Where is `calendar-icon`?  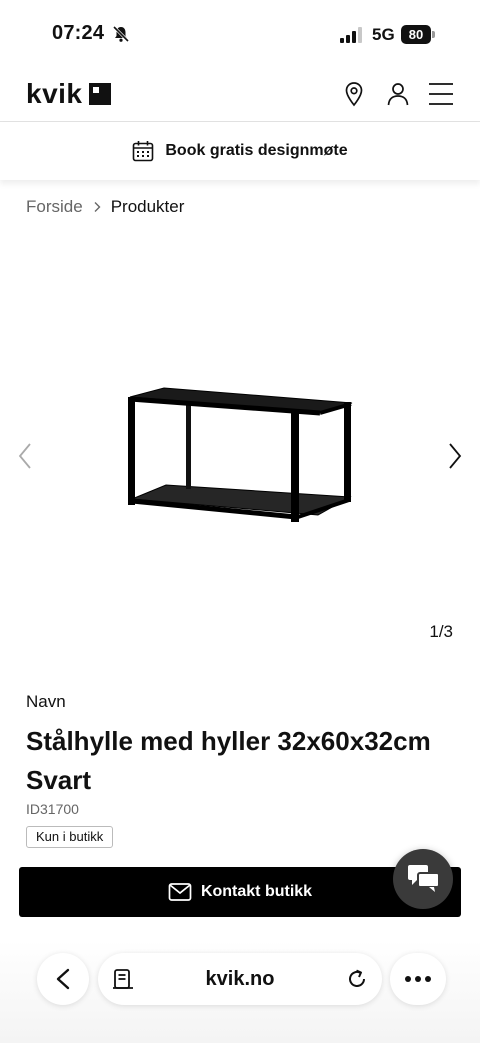 calendar-icon is located at coordinates (143, 151).